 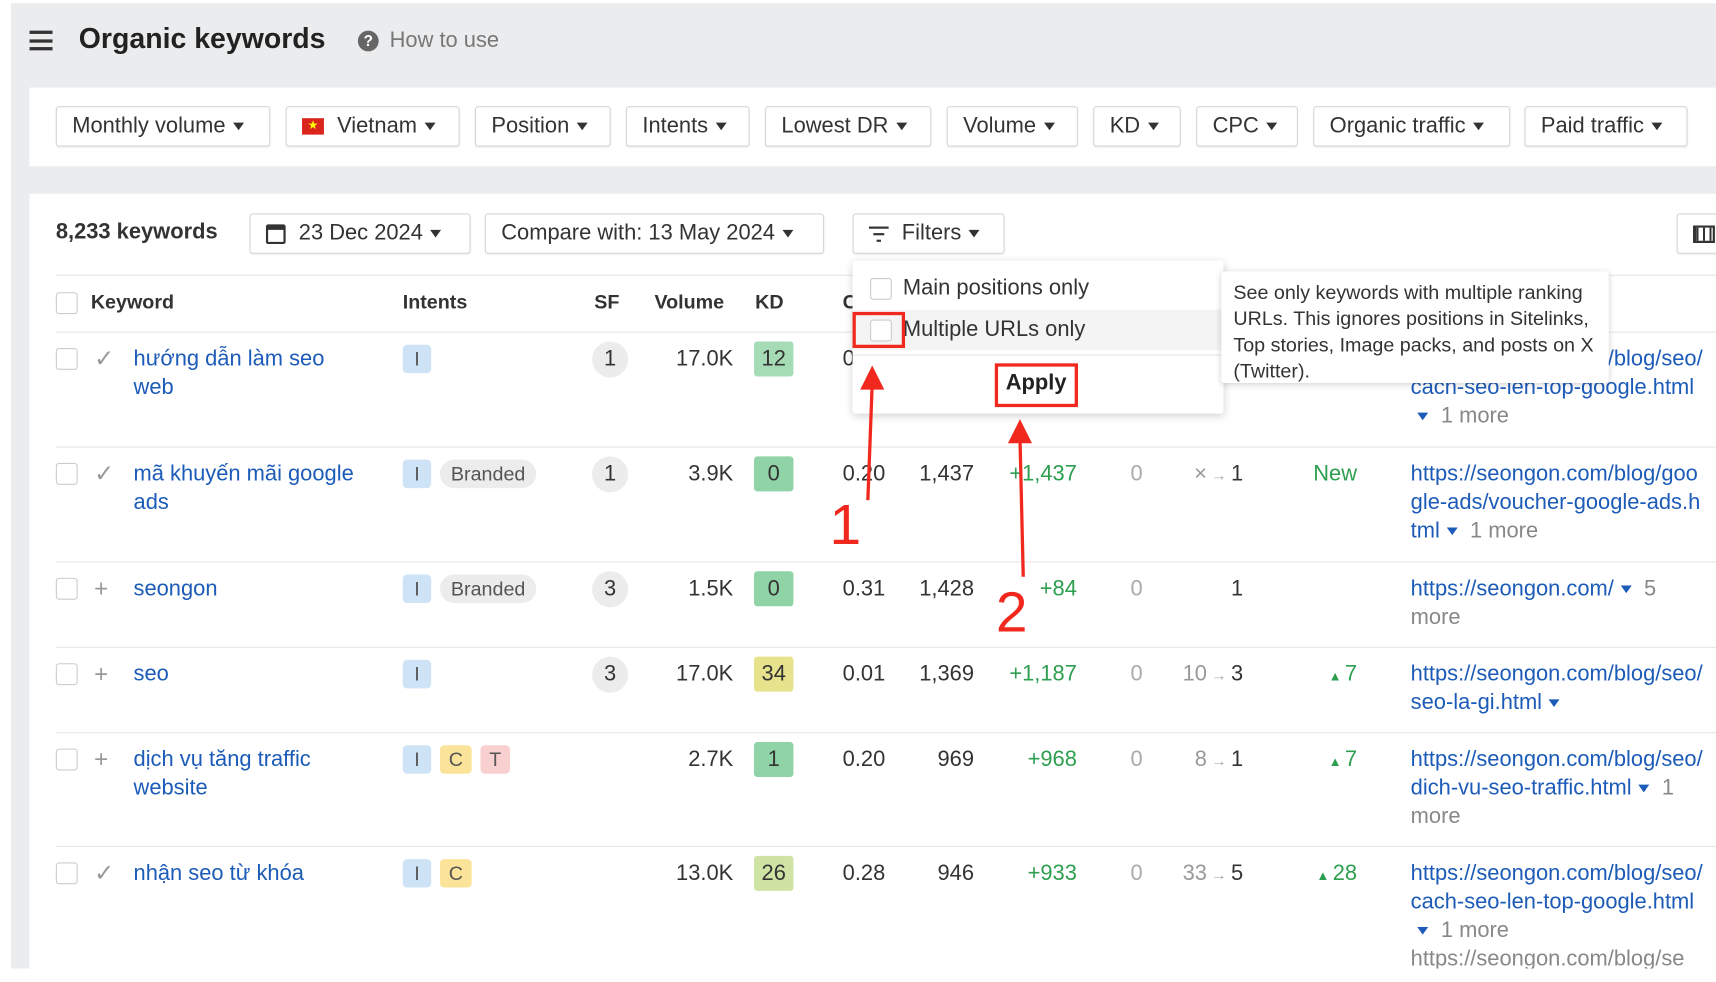 What do you see at coordinates (946, 471) in the screenshot?
I see `annotation-arrows` at bounding box center [946, 471].